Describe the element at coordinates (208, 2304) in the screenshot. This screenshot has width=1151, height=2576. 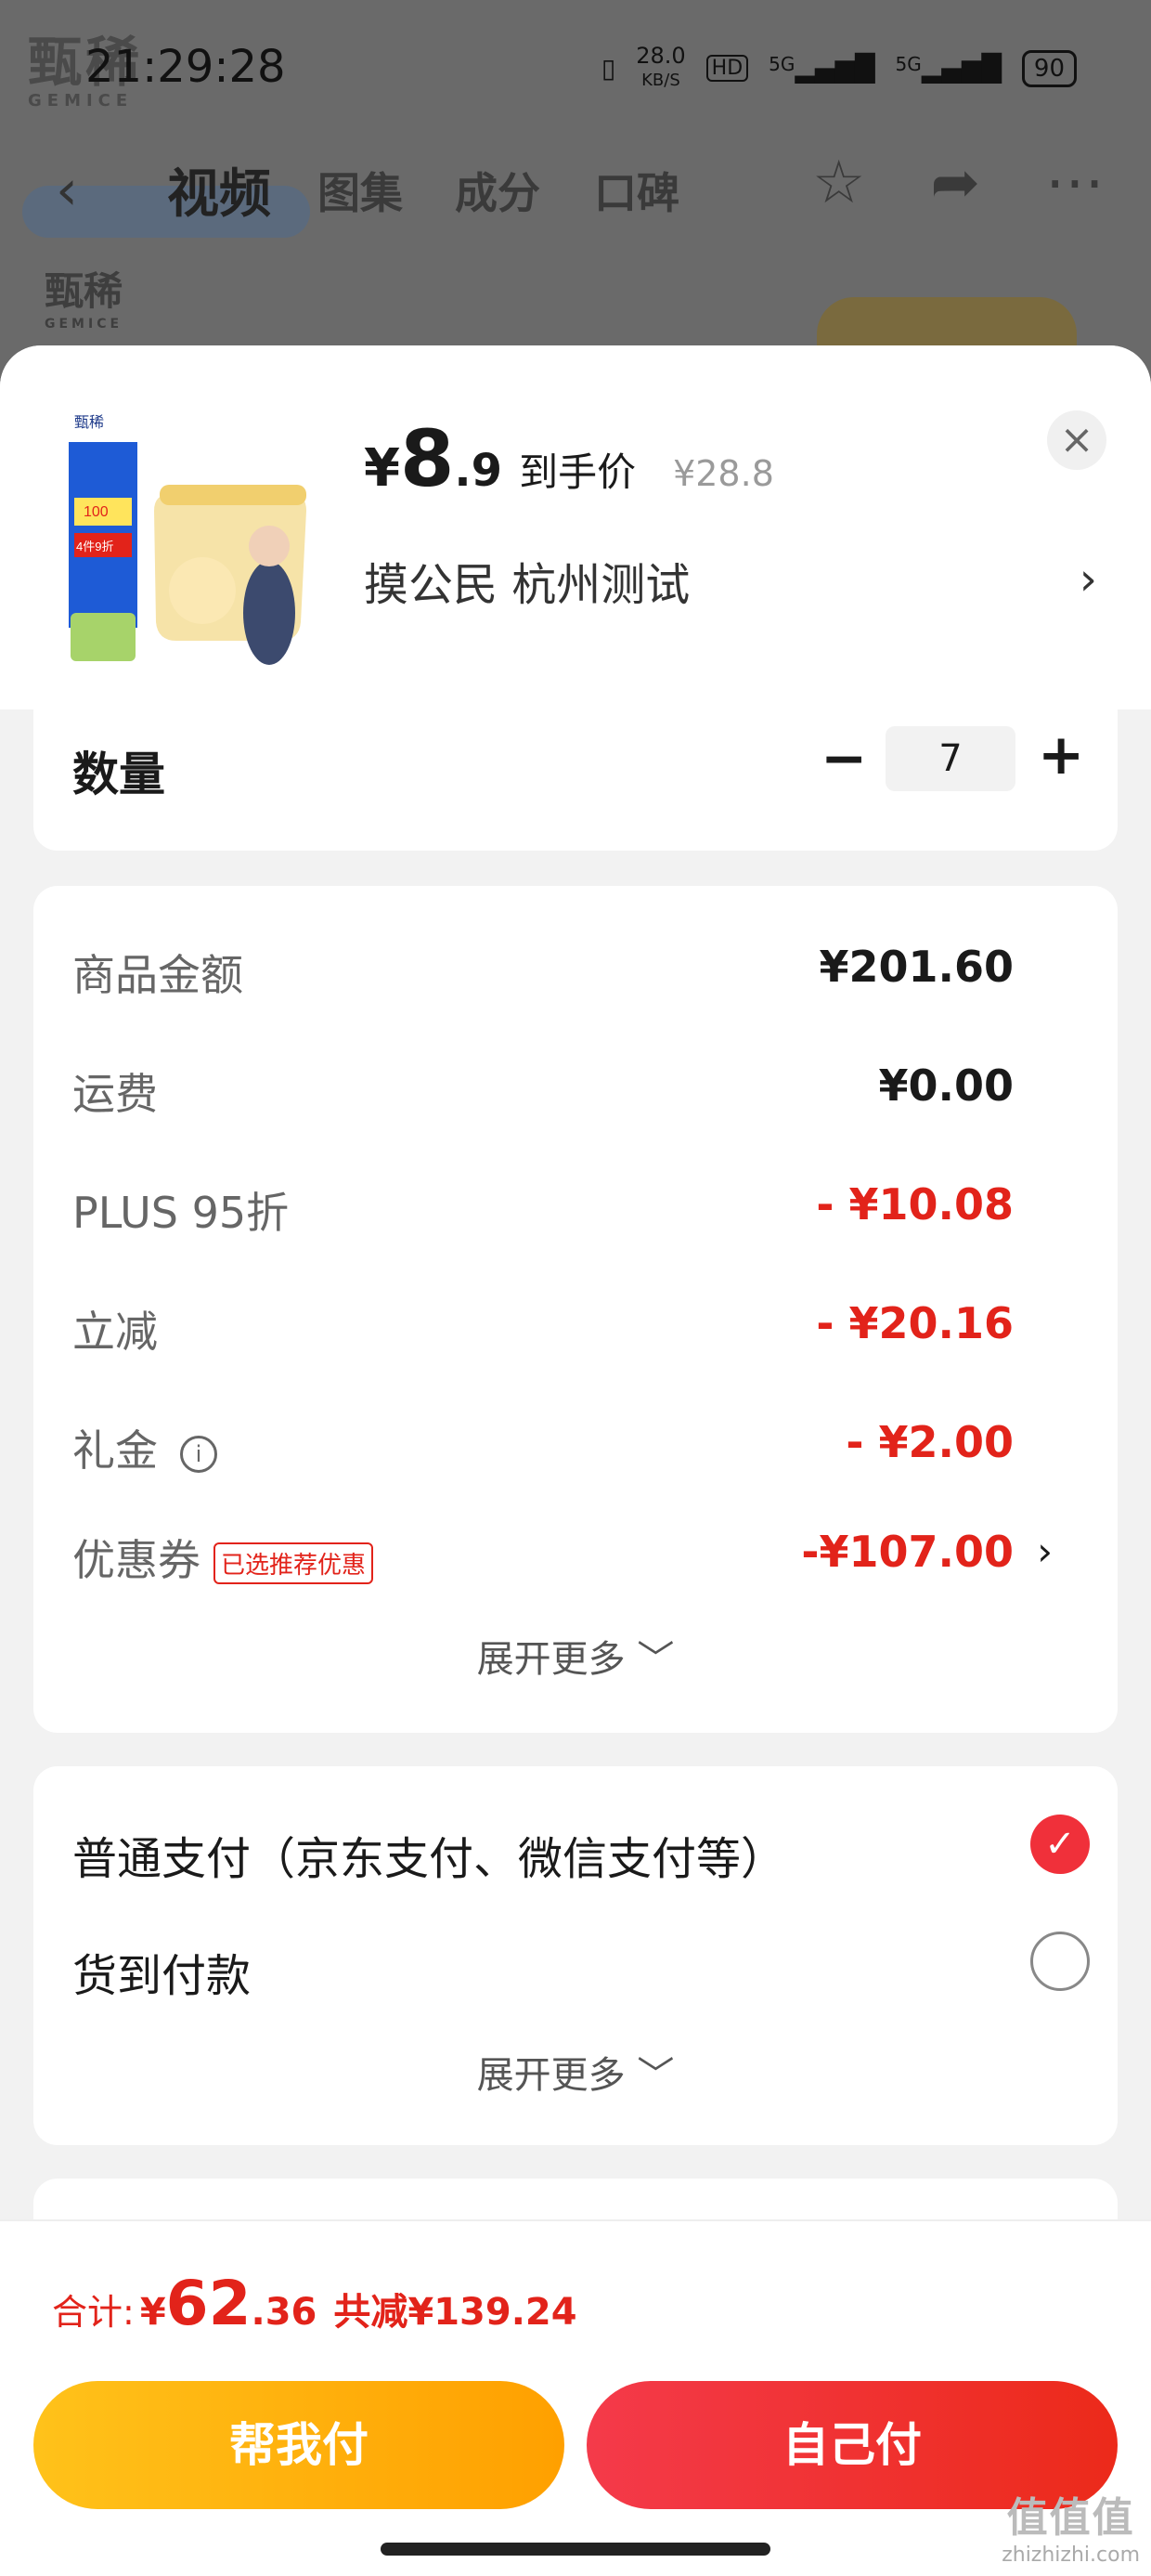
I see `total-integer: 62` at that location.